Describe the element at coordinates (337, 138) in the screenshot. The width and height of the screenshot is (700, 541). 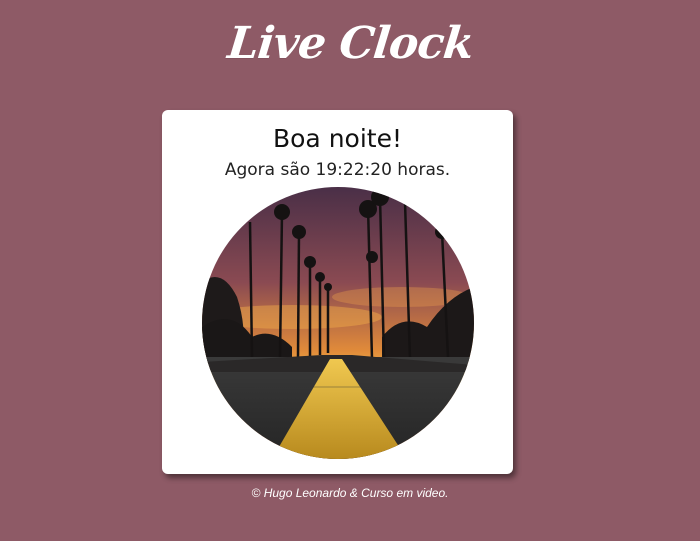
I see `greeting-text: Boa noite!` at that location.